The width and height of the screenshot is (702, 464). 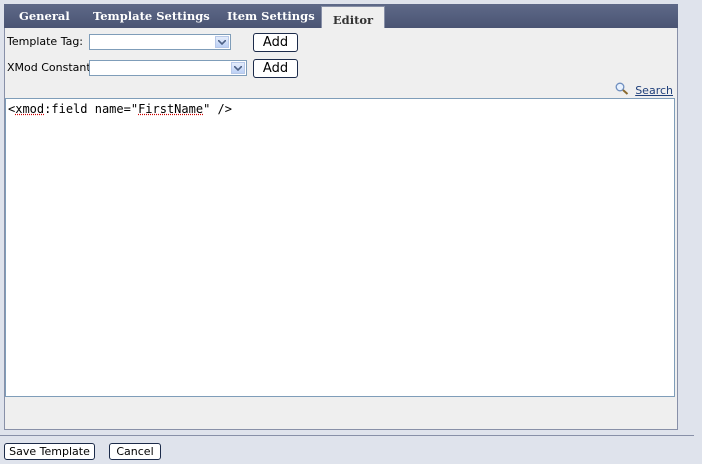 I want to click on xmod-constant-select, so click(x=168, y=68).